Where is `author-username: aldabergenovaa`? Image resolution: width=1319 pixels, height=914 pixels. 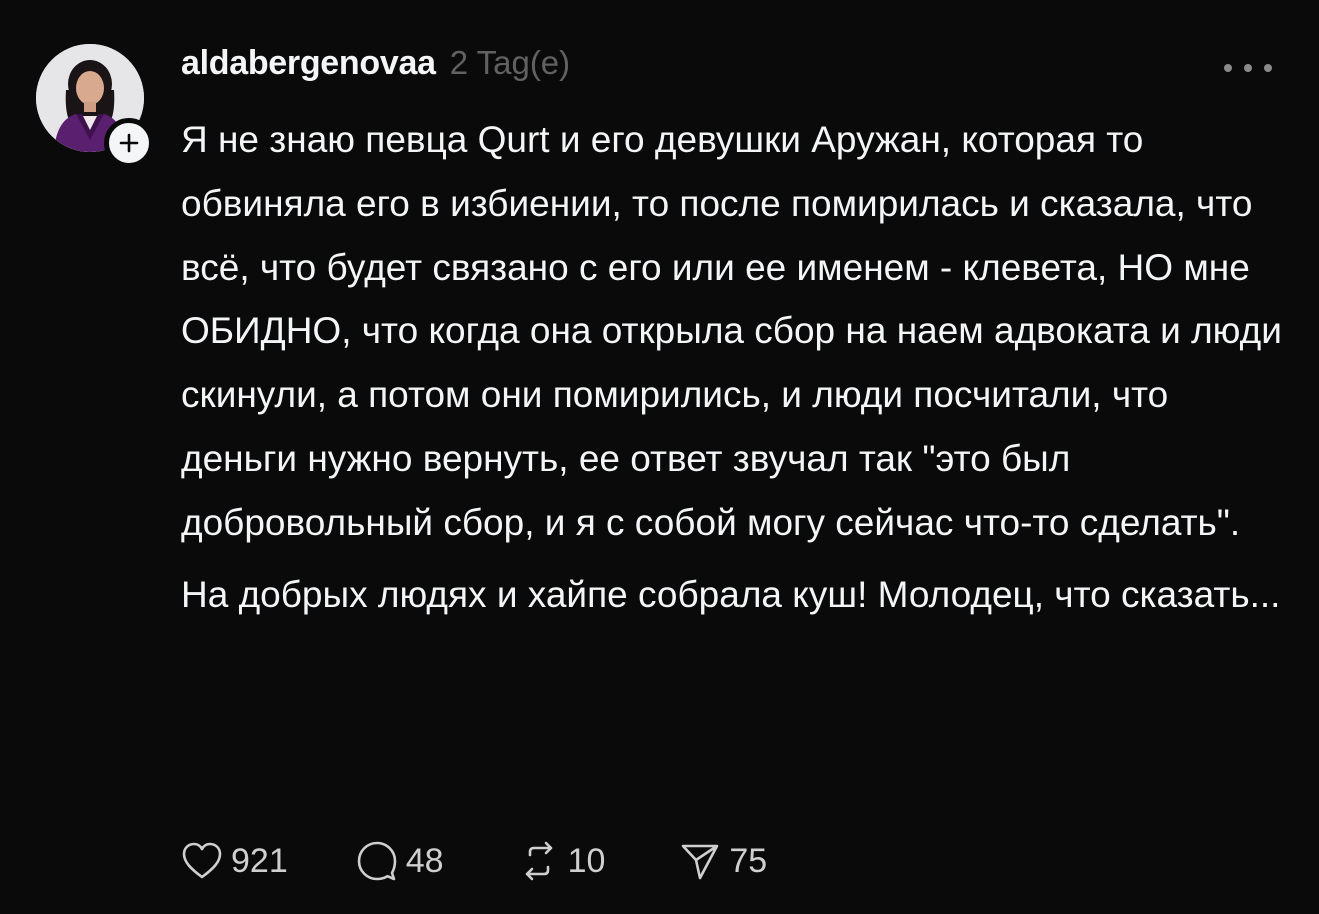
author-username: aldabergenovaa is located at coordinates (308, 63).